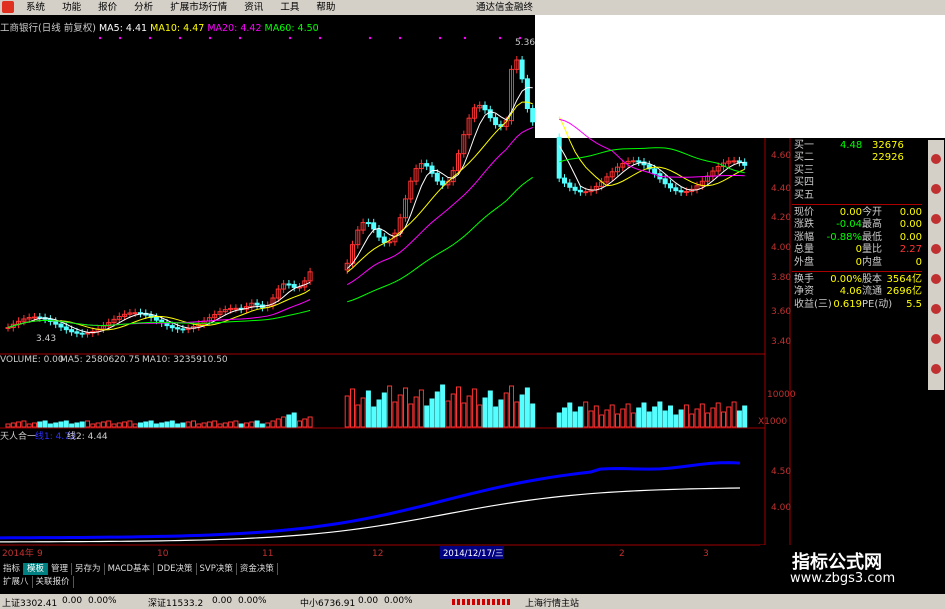 This screenshot has width=945, height=609. What do you see at coordinates (904, 292) in the screenshot?
I see `quote-value: 2696亿` at bounding box center [904, 292].